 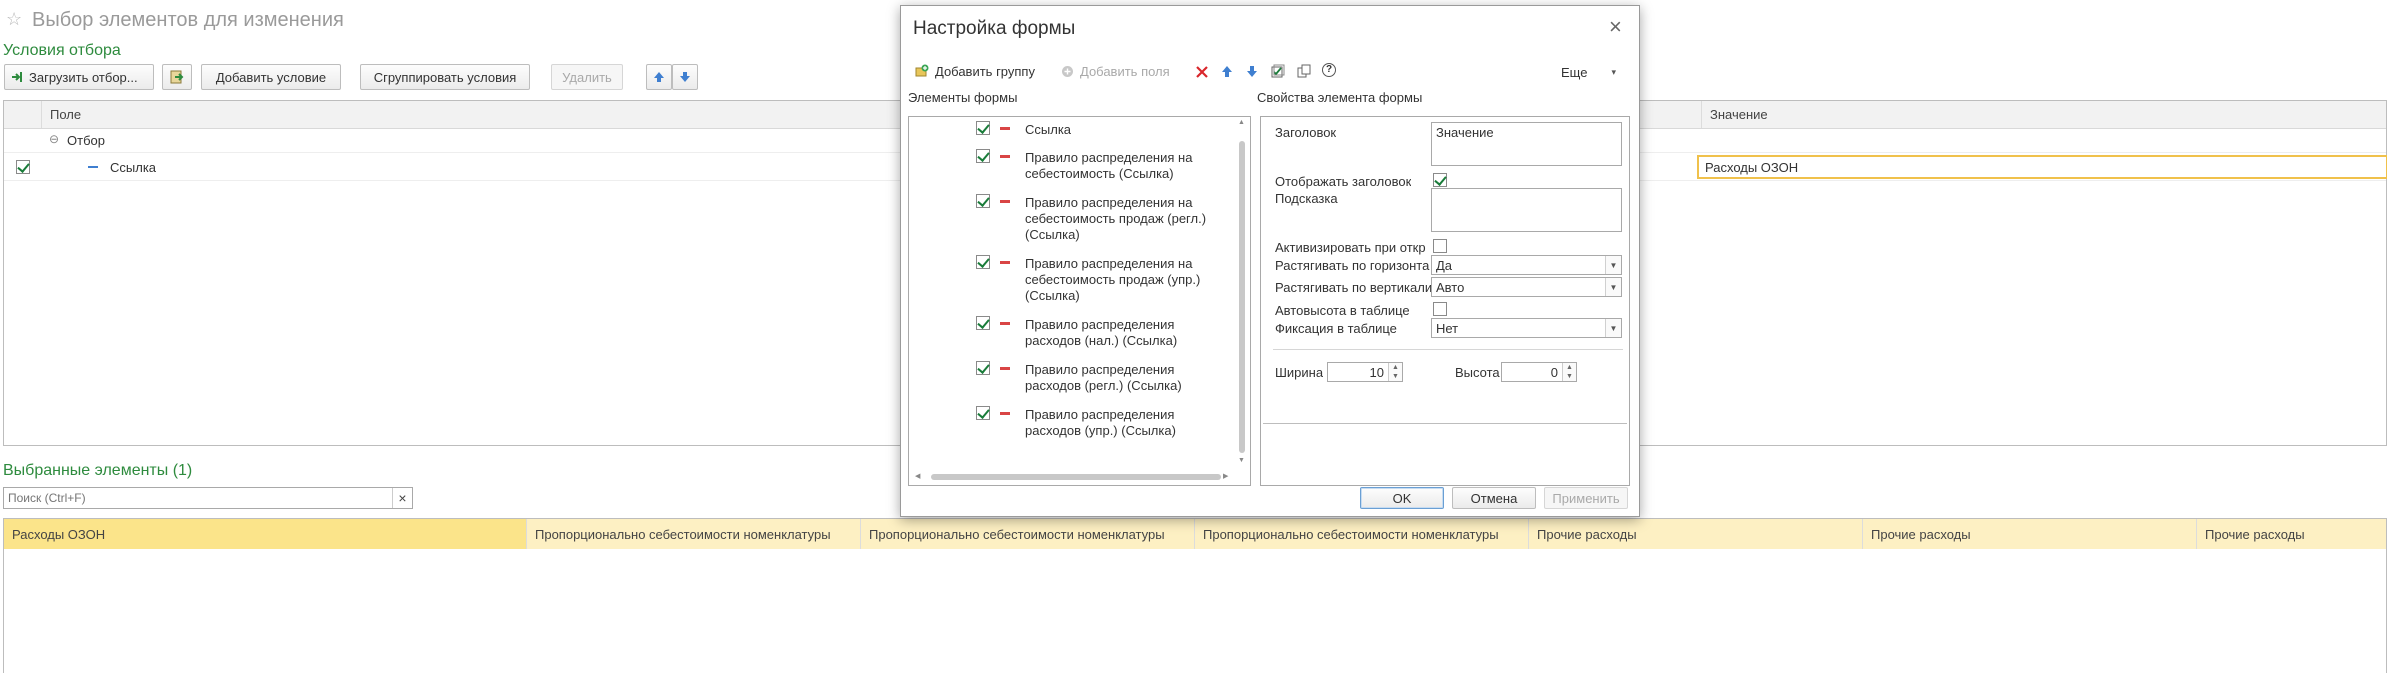 What do you see at coordinates (963, 97) in the screenshot?
I see `form-elements-title: Элементы формы` at bounding box center [963, 97].